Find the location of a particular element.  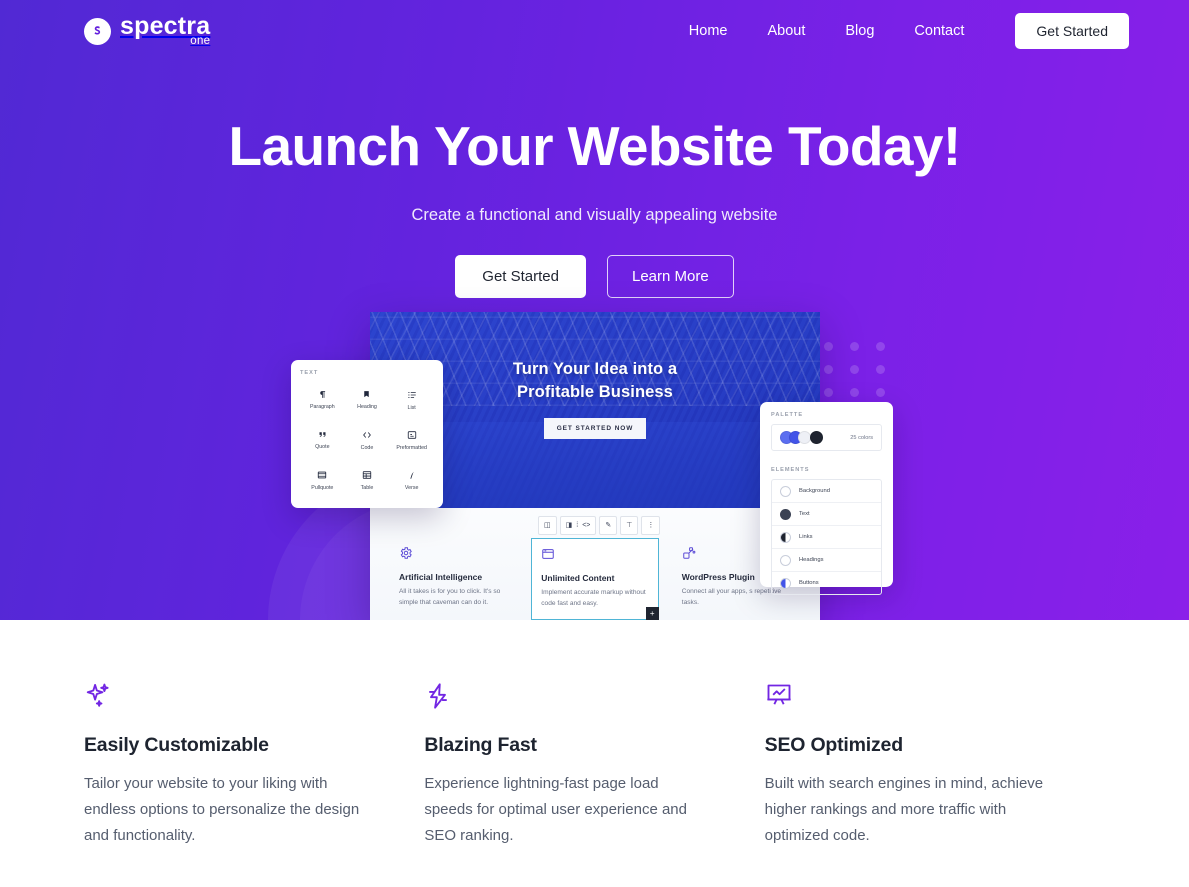

presentation-chart-icon is located at coordinates (905, 696).